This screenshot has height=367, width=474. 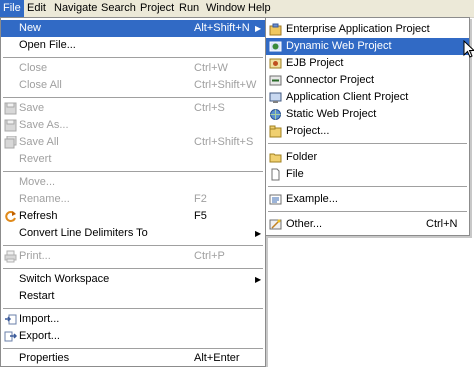 I want to click on menu-item-rename: Rename... F2, so click(x=133, y=199).